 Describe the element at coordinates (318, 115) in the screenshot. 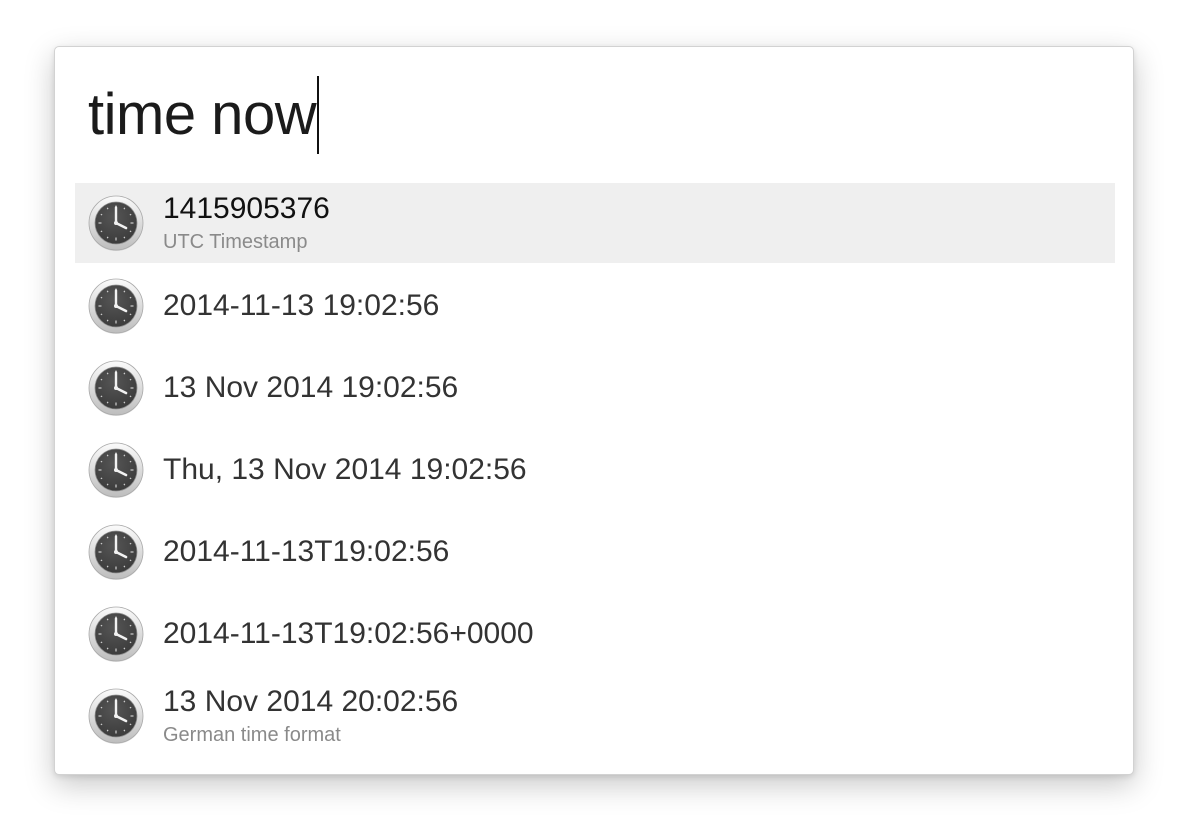

I see `text-caret` at that location.